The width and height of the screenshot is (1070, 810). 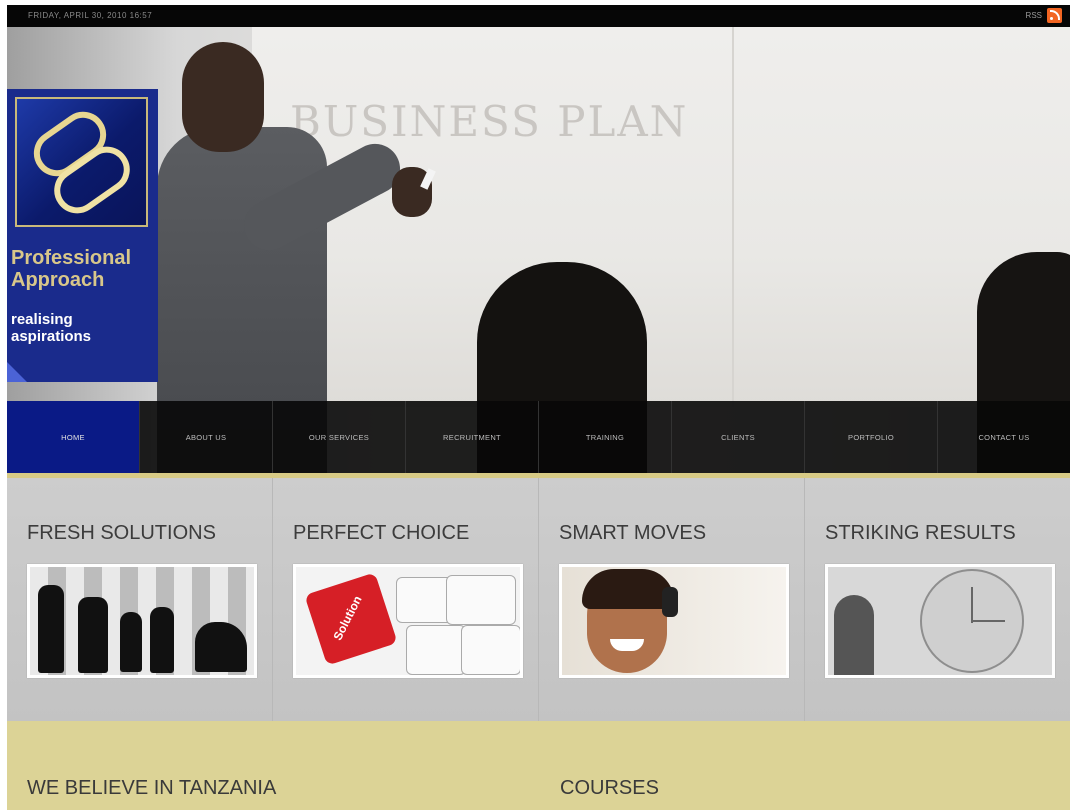 What do you see at coordinates (51, 336) in the screenshot?
I see `logo-tagline-line: aspirations` at bounding box center [51, 336].